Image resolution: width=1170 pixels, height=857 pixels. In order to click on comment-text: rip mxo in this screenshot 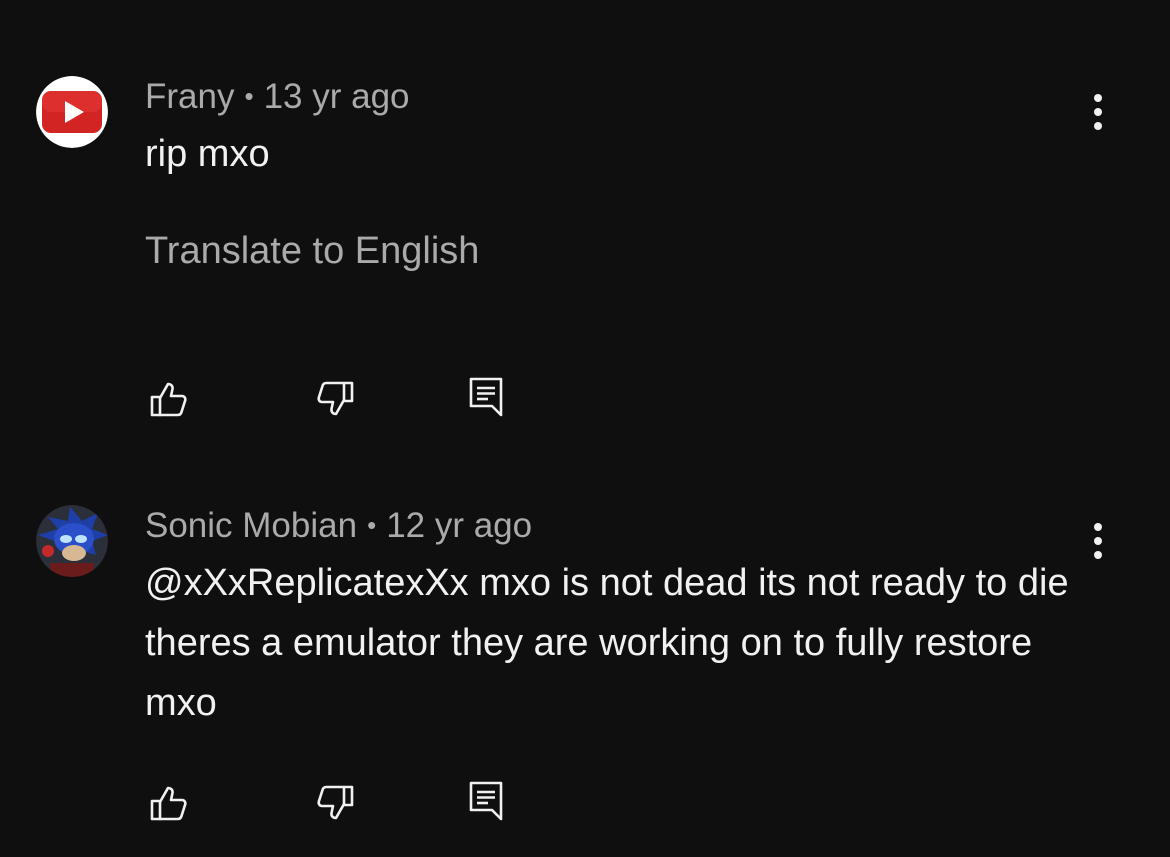, I will do `click(207, 154)`.